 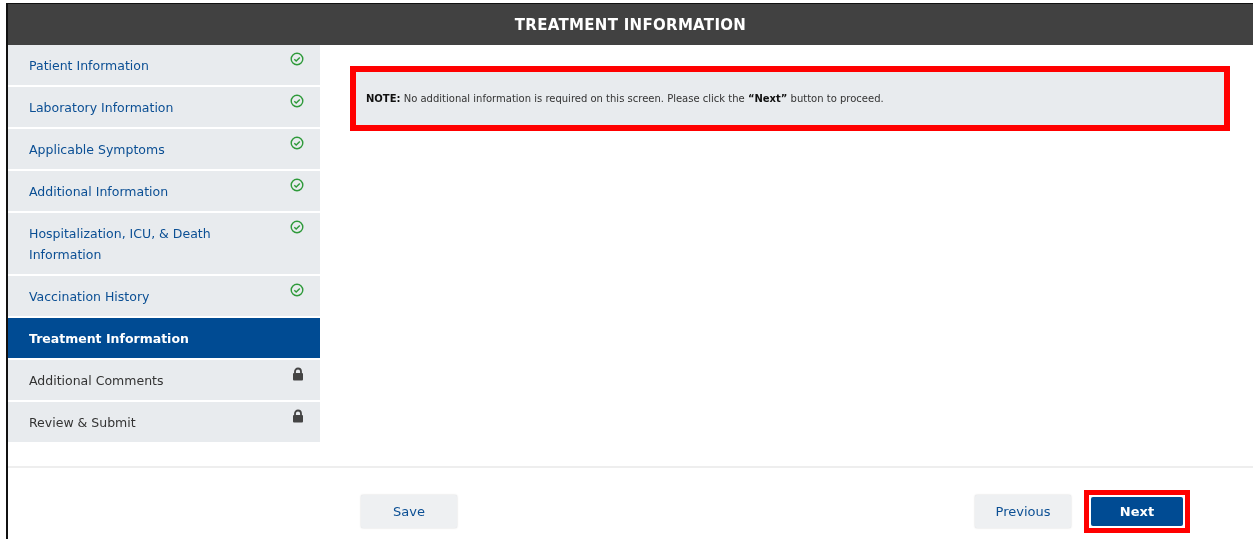 What do you see at coordinates (164, 192) in the screenshot?
I see `sidebar-item: Additional Information` at bounding box center [164, 192].